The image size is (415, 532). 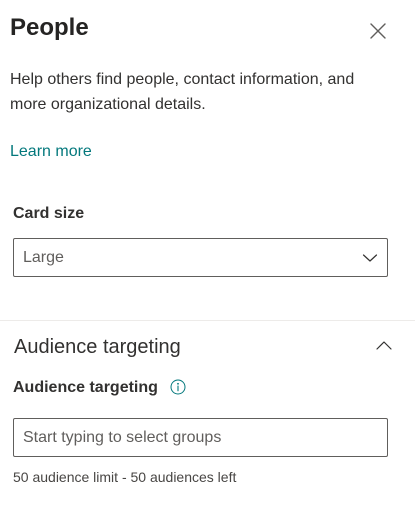 What do you see at coordinates (207, 320) in the screenshot?
I see `section-divider` at bounding box center [207, 320].